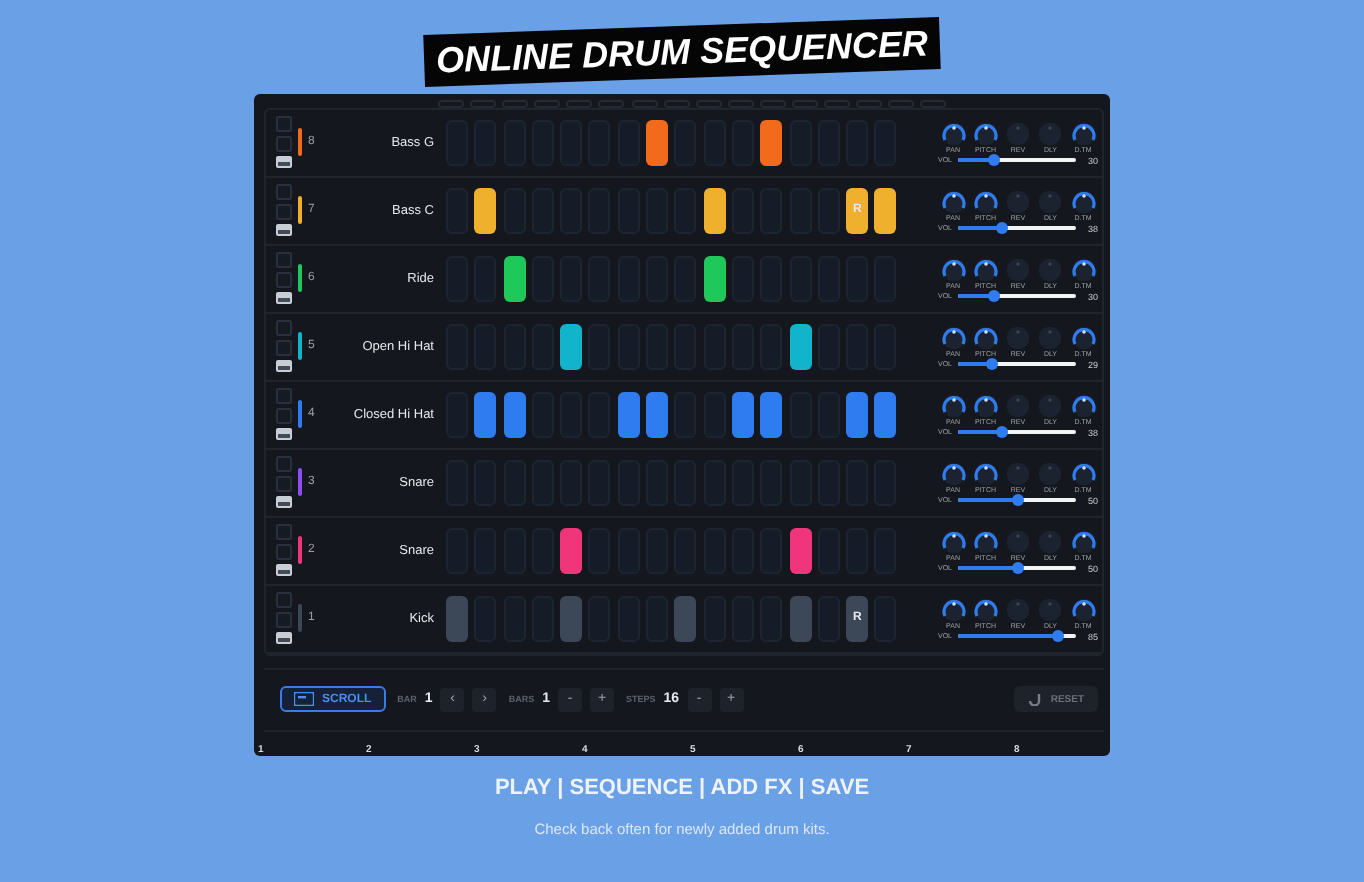 This screenshot has width=1364, height=882. Describe the element at coordinates (1035, 699) in the screenshot. I see `undo-icon` at that location.